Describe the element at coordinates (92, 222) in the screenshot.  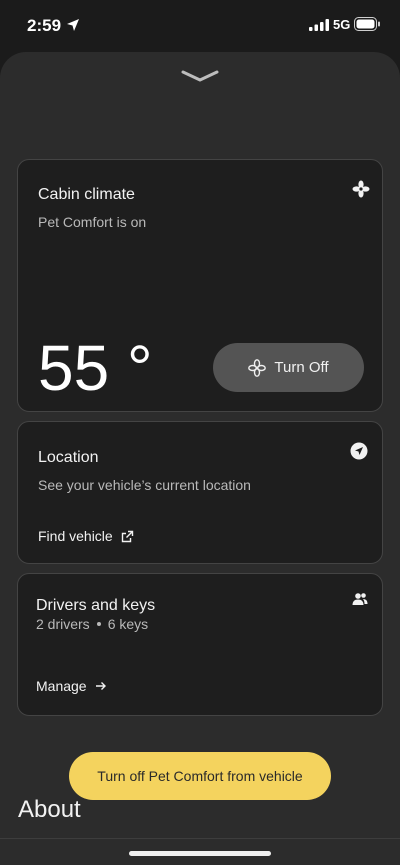
I see `card-subtitle: Pet Comfort is on` at that location.